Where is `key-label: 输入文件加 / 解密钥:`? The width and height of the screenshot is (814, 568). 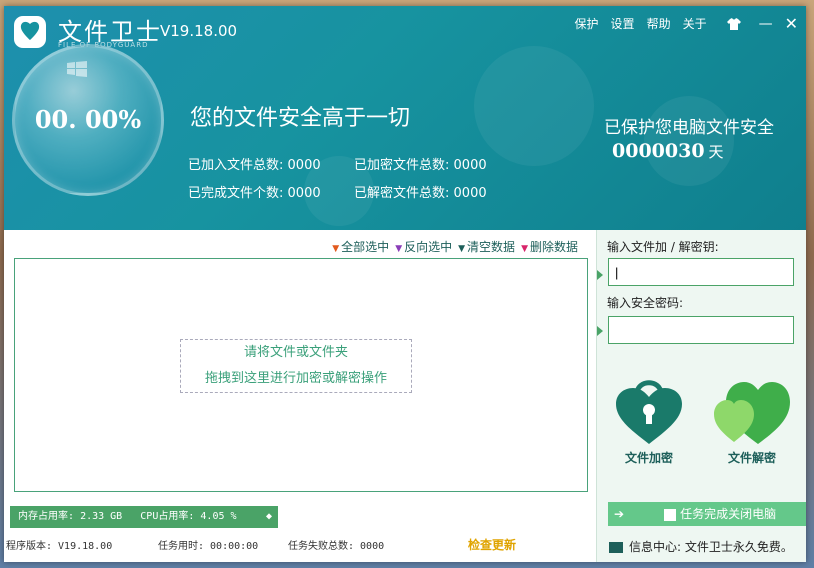
key-label: 输入文件加 / 解密钥: is located at coordinates (663, 247).